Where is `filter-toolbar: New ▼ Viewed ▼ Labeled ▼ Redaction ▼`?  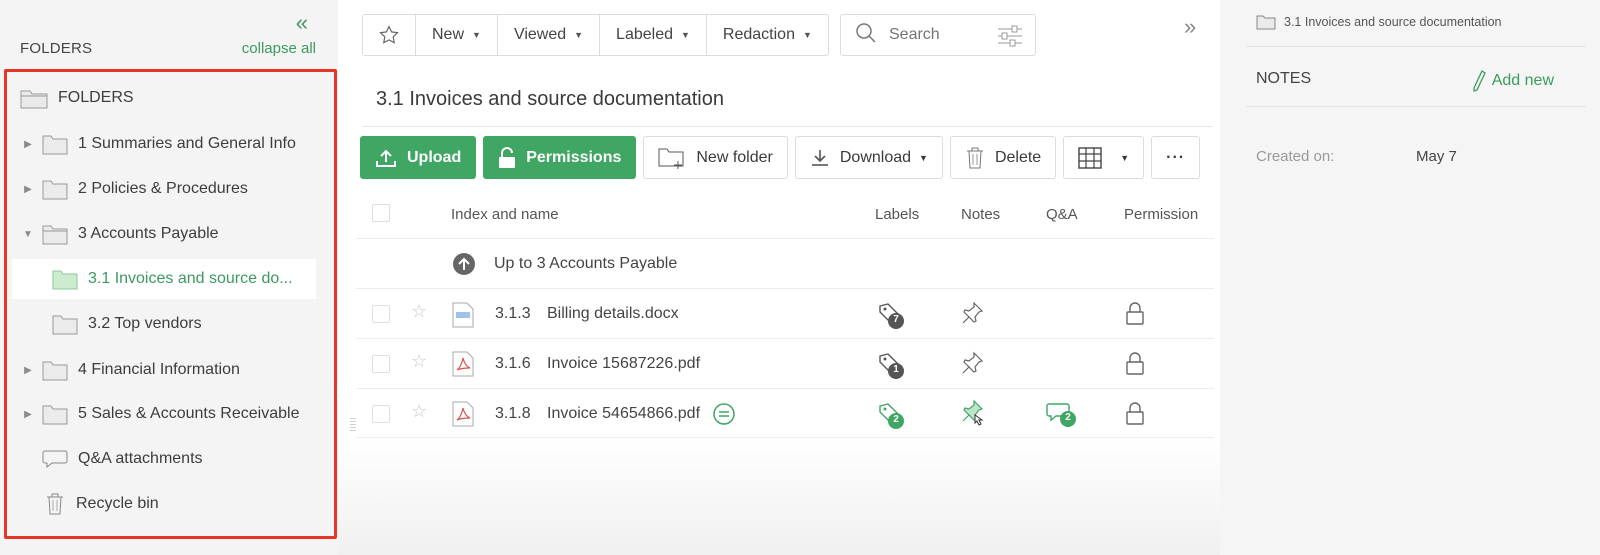
filter-toolbar: New ▼ Viewed ▼ Labeled ▼ Redaction ▼ is located at coordinates (595, 35).